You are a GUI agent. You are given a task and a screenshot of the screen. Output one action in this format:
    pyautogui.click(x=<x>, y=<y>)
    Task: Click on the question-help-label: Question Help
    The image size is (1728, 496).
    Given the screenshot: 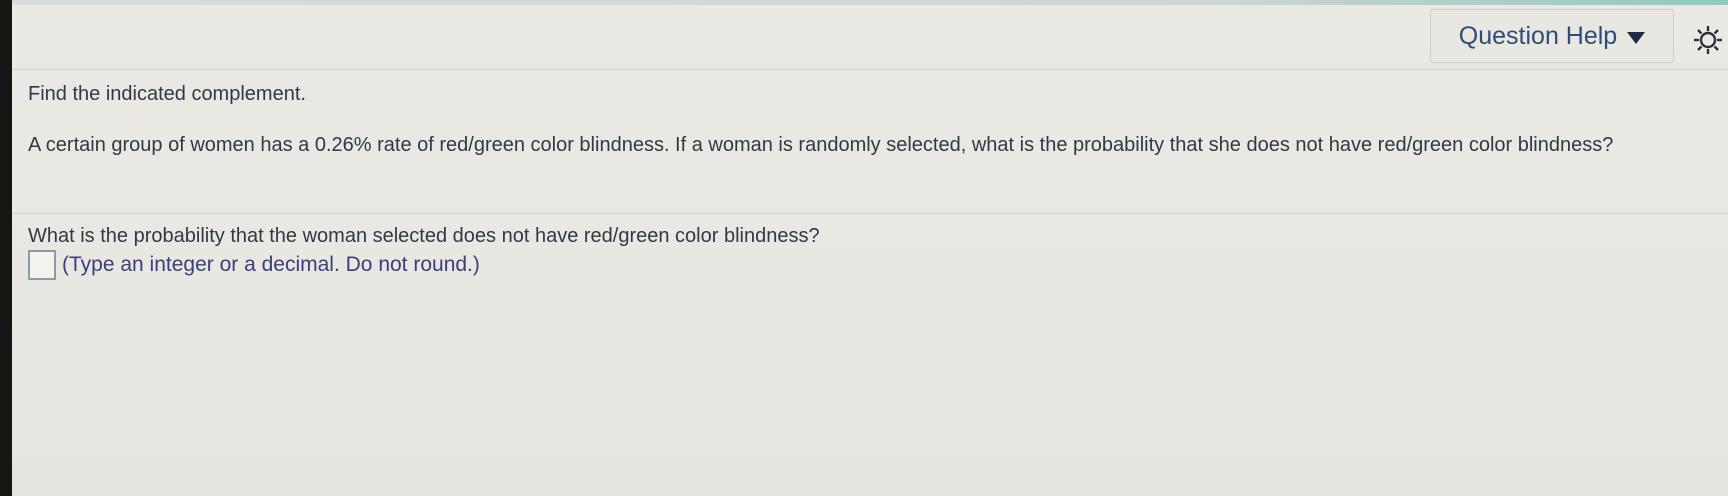 What is the action you would take?
    pyautogui.click(x=1538, y=35)
    